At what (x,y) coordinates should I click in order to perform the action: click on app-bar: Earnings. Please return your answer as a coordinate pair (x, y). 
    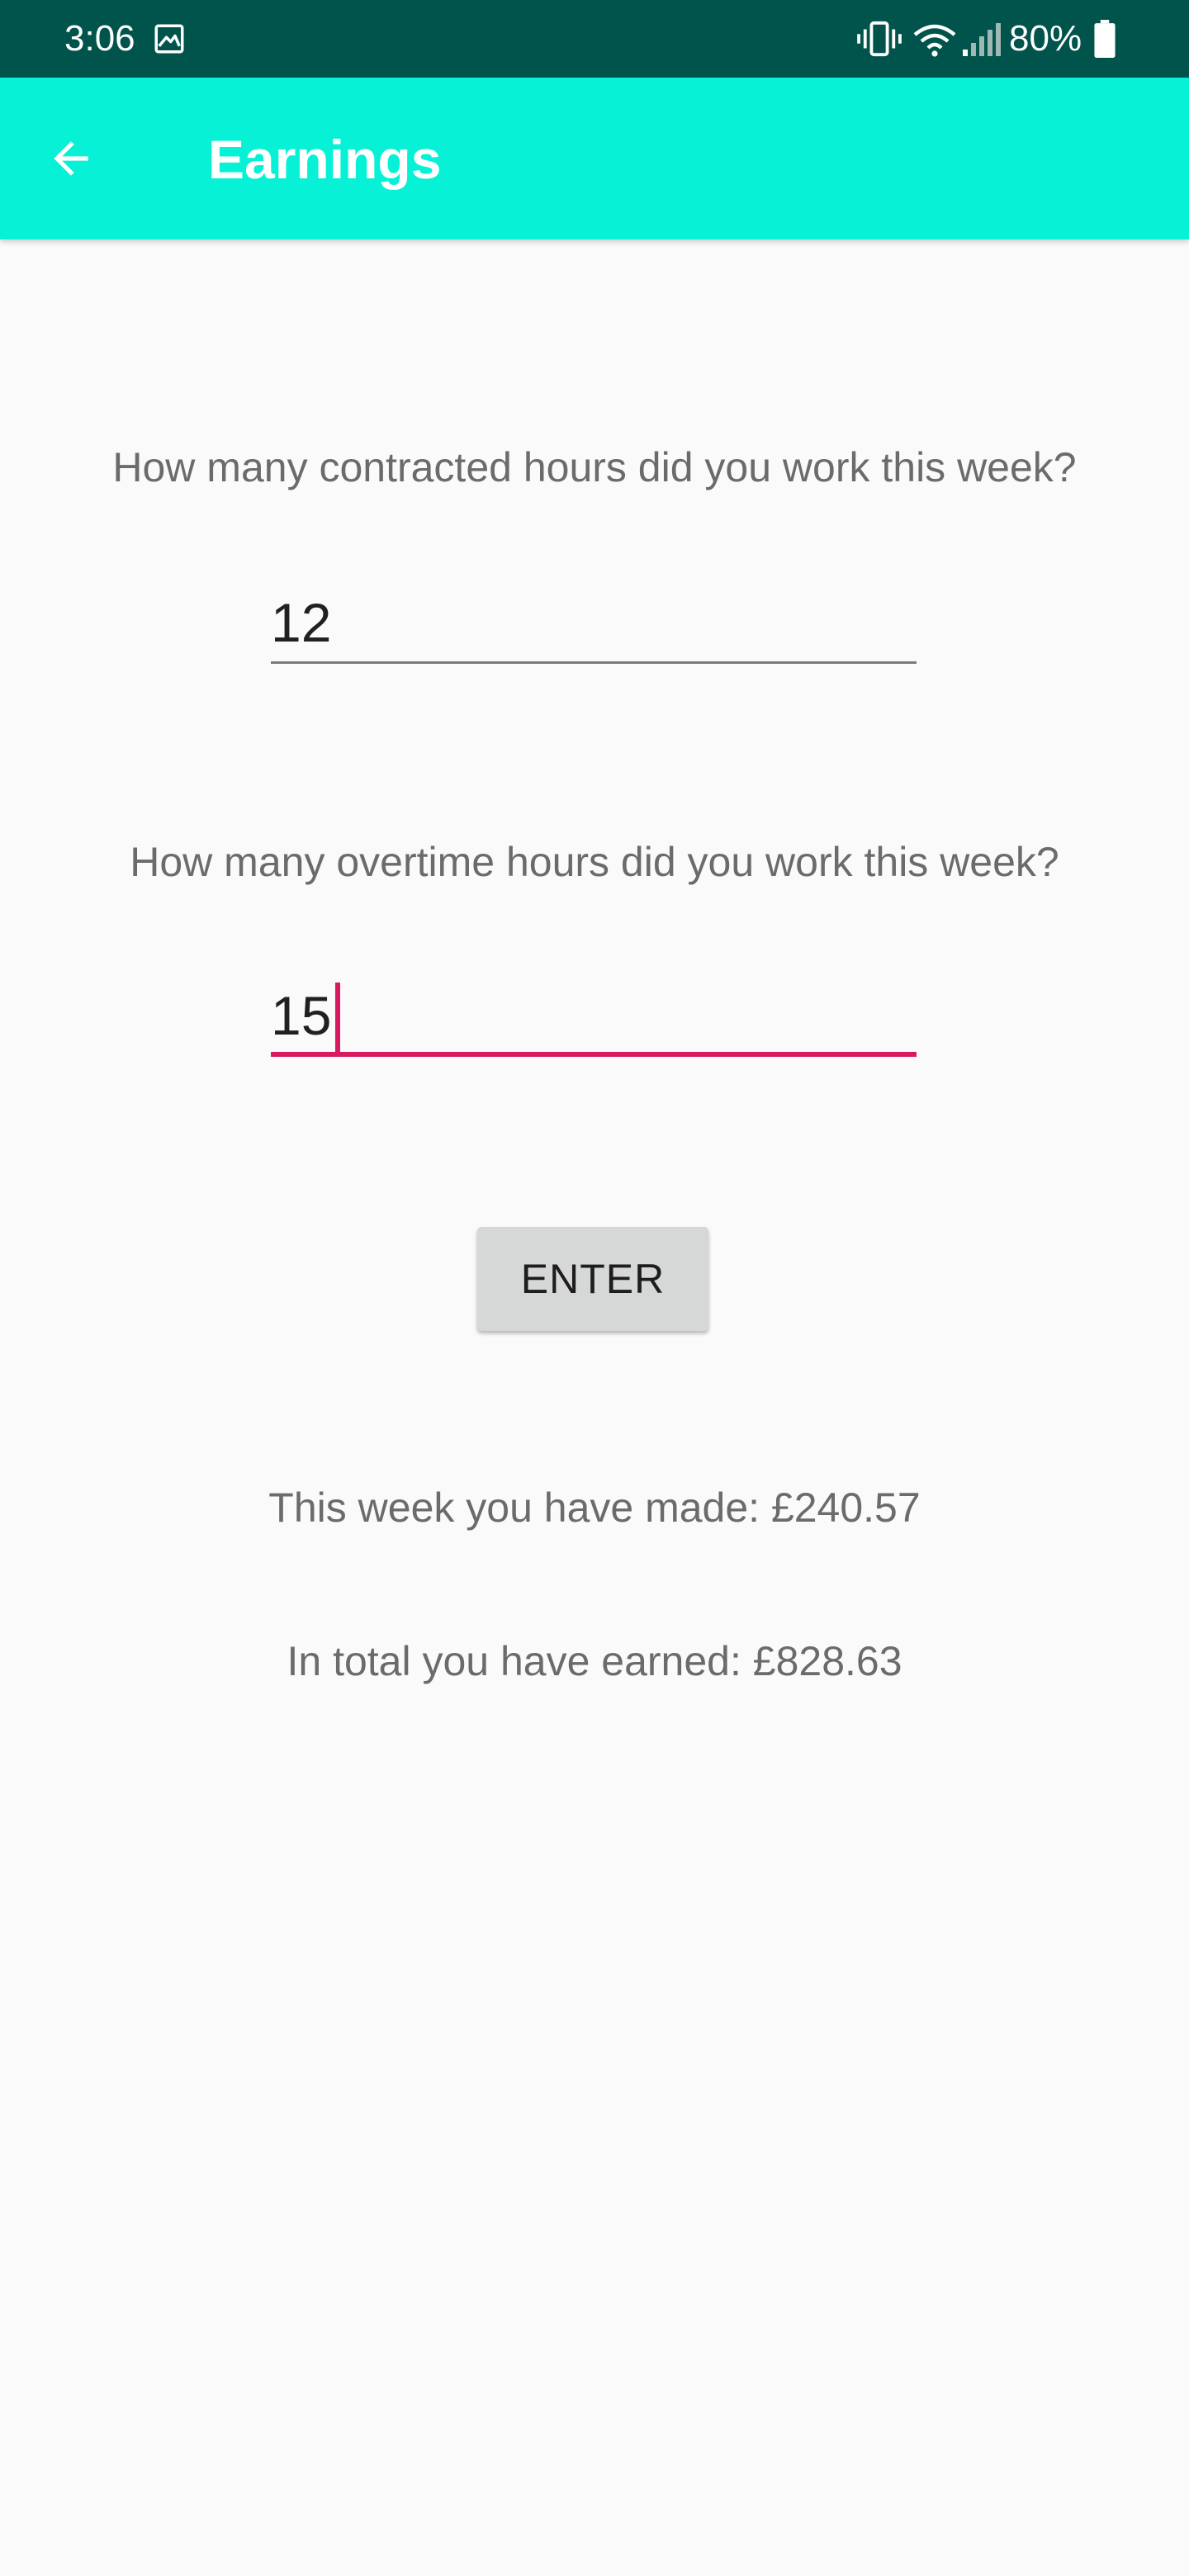
    Looking at the image, I should click on (594, 158).